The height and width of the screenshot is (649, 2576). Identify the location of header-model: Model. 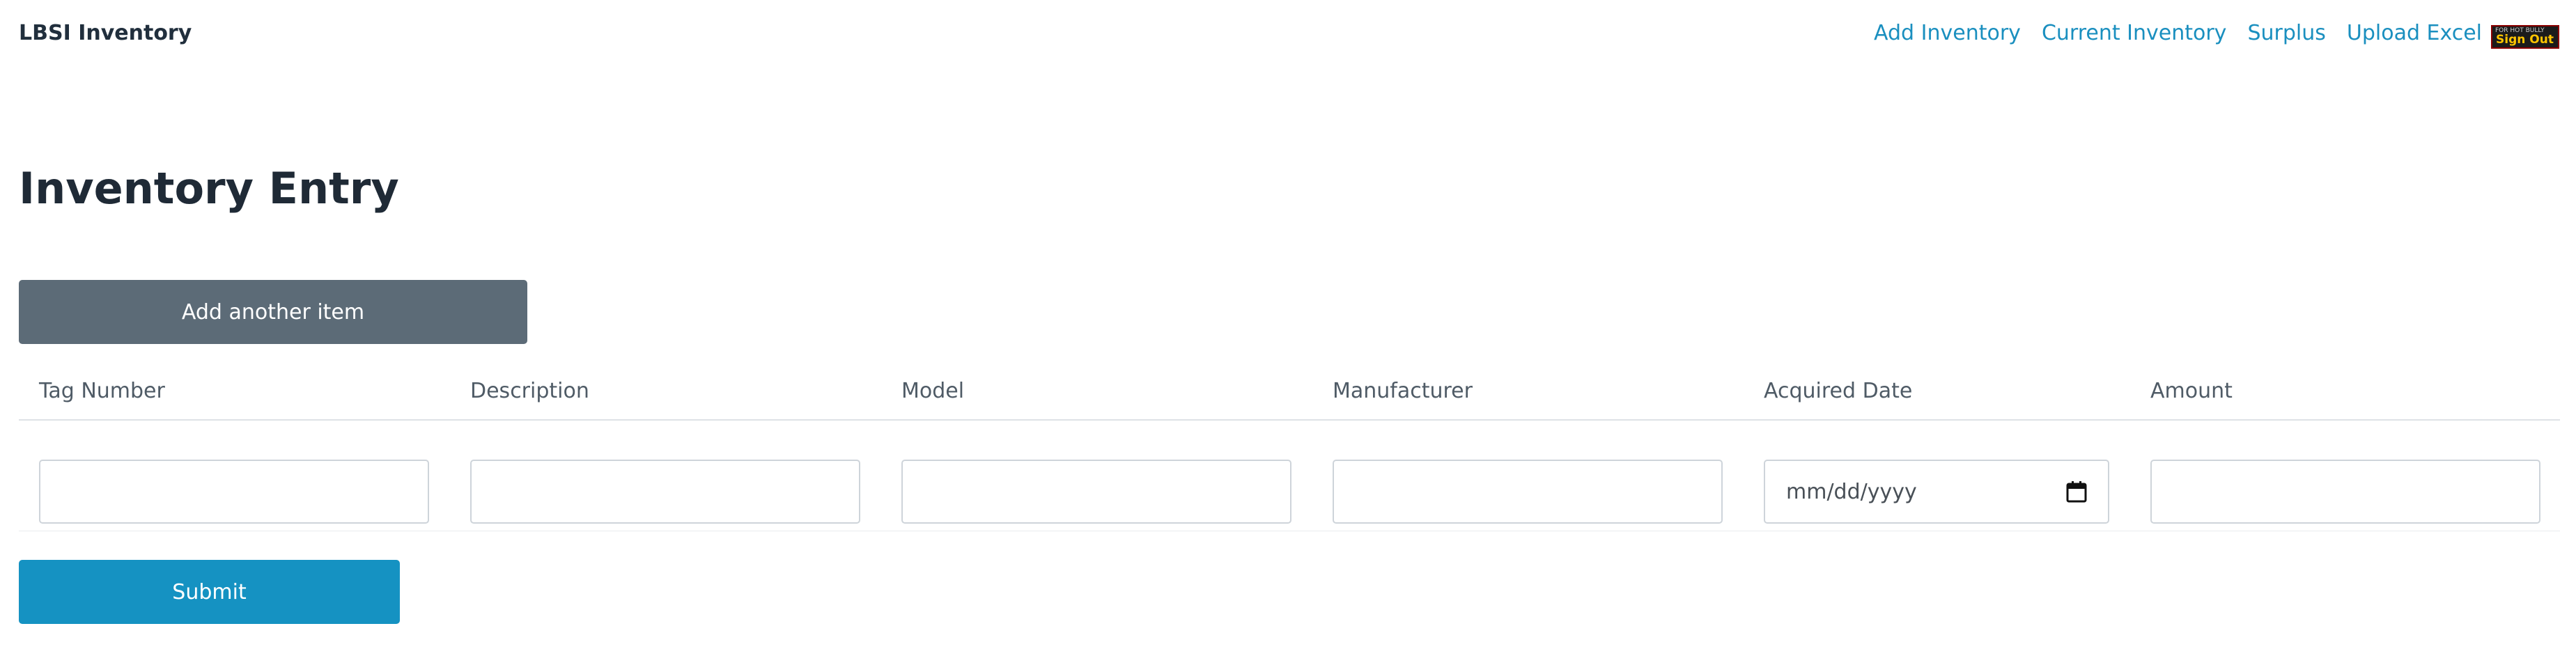
(933, 391).